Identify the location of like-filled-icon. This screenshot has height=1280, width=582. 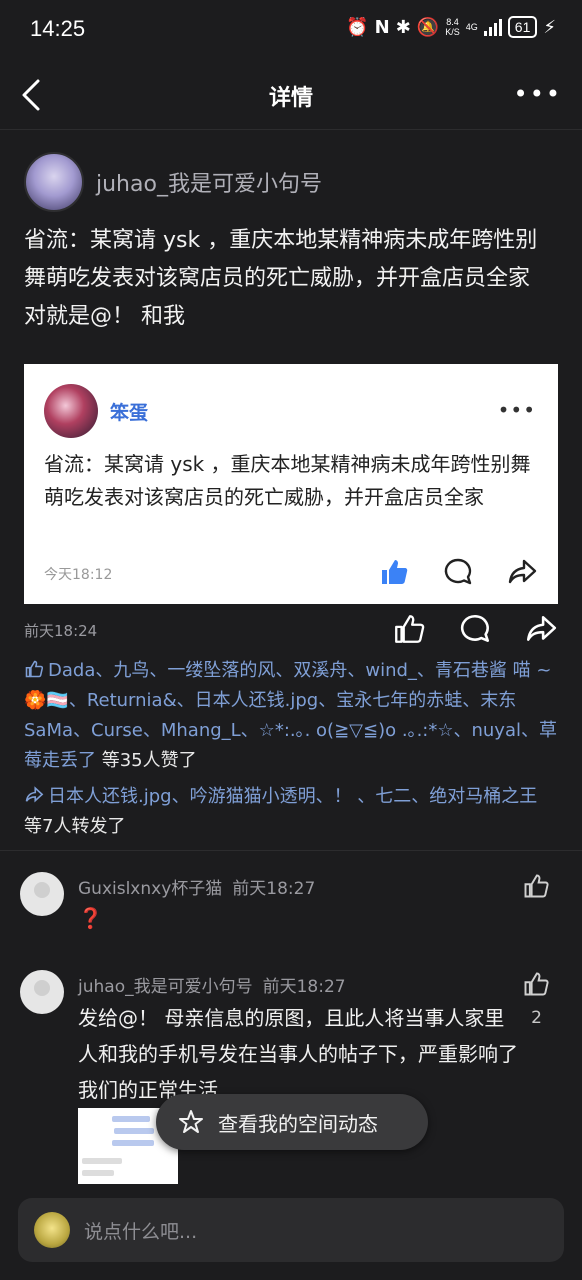
(394, 572).